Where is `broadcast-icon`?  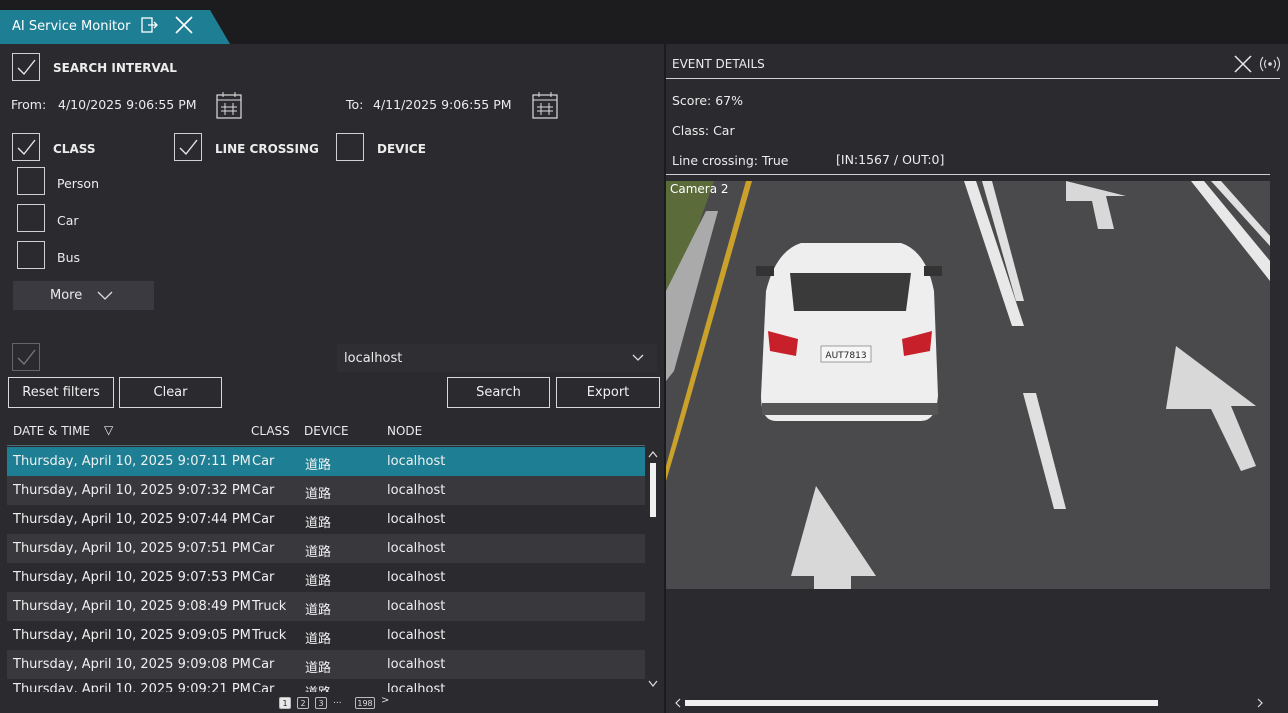 broadcast-icon is located at coordinates (1270, 64).